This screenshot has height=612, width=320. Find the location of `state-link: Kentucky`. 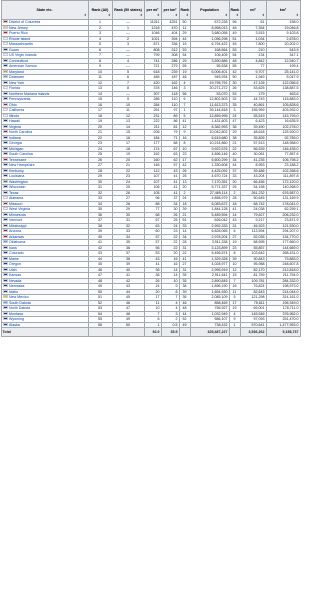

state-link: Kentucky is located at coordinates (16, 171).